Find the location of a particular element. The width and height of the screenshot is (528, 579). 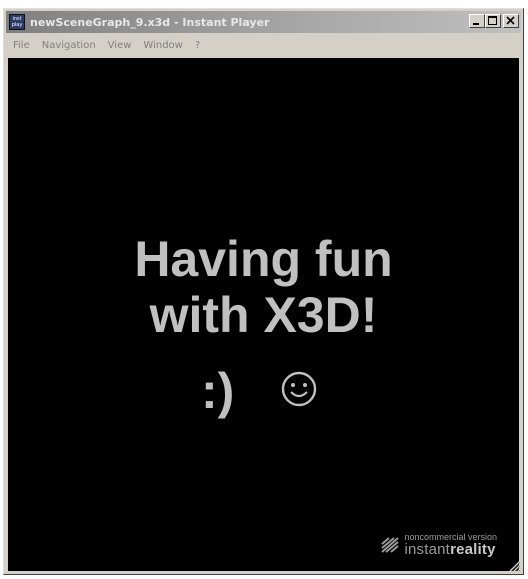

close-icon is located at coordinates (510, 20).